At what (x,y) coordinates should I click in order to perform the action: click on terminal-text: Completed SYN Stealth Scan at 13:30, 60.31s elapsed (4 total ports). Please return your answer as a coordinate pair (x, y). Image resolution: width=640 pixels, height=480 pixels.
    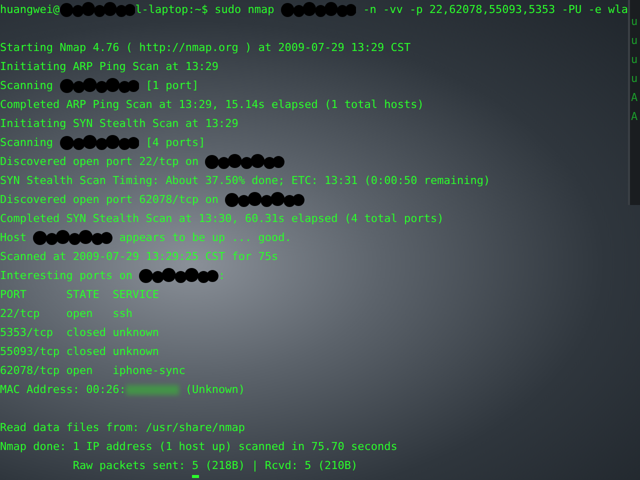
    Looking at the image, I should click on (222, 219).